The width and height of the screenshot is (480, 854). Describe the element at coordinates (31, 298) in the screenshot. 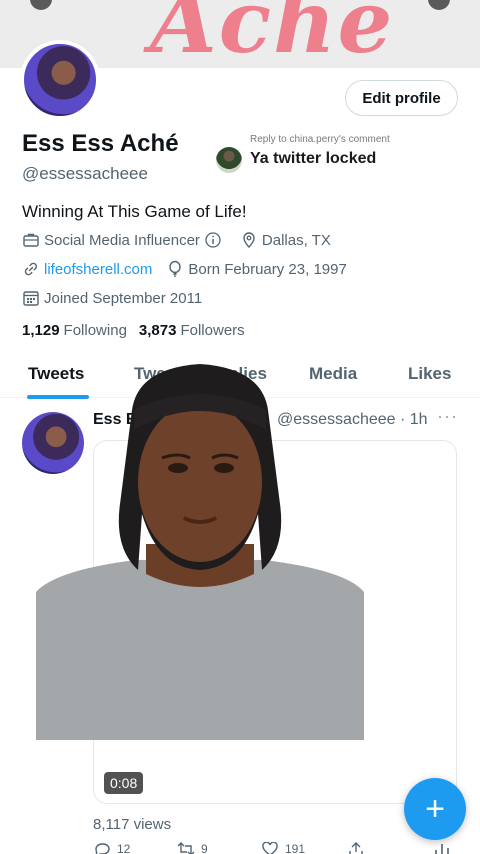

I see `calendar-icon` at that location.